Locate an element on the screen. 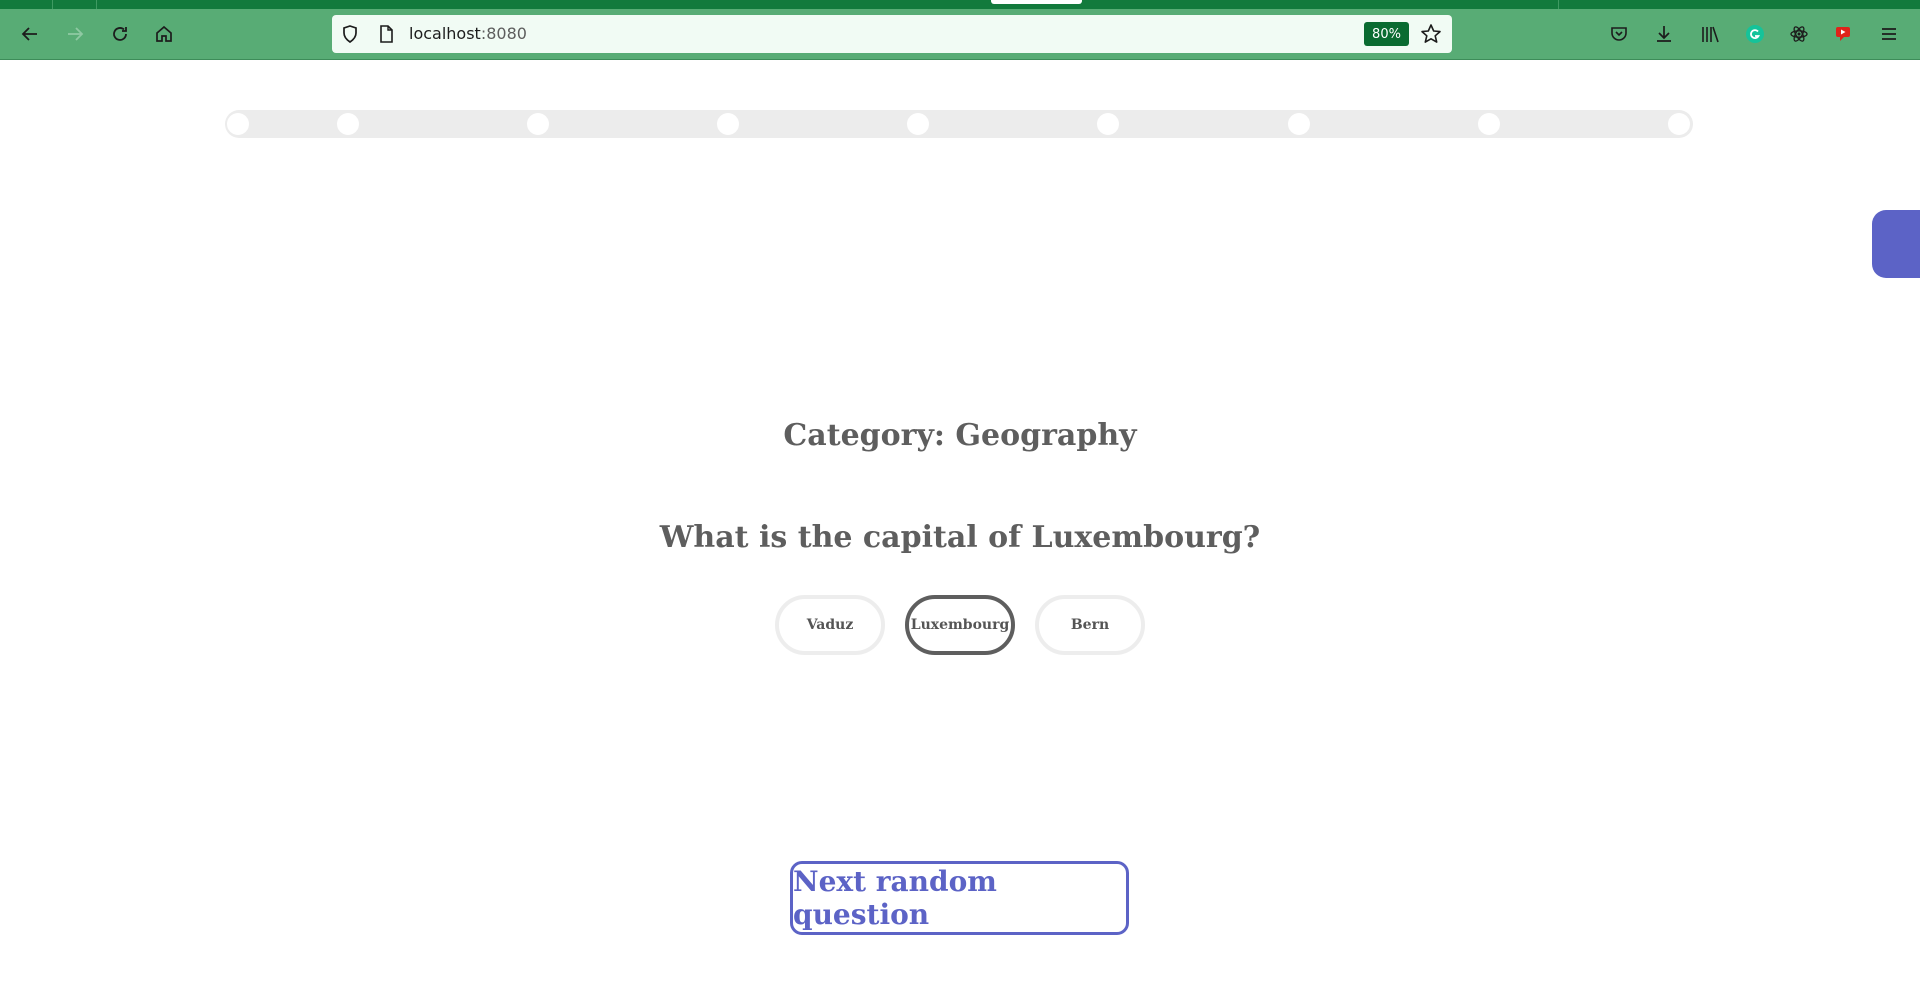 This screenshot has height=983, width=1920. answer-options: Vaduz Luxembourg Bern is located at coordinates (960, 625).